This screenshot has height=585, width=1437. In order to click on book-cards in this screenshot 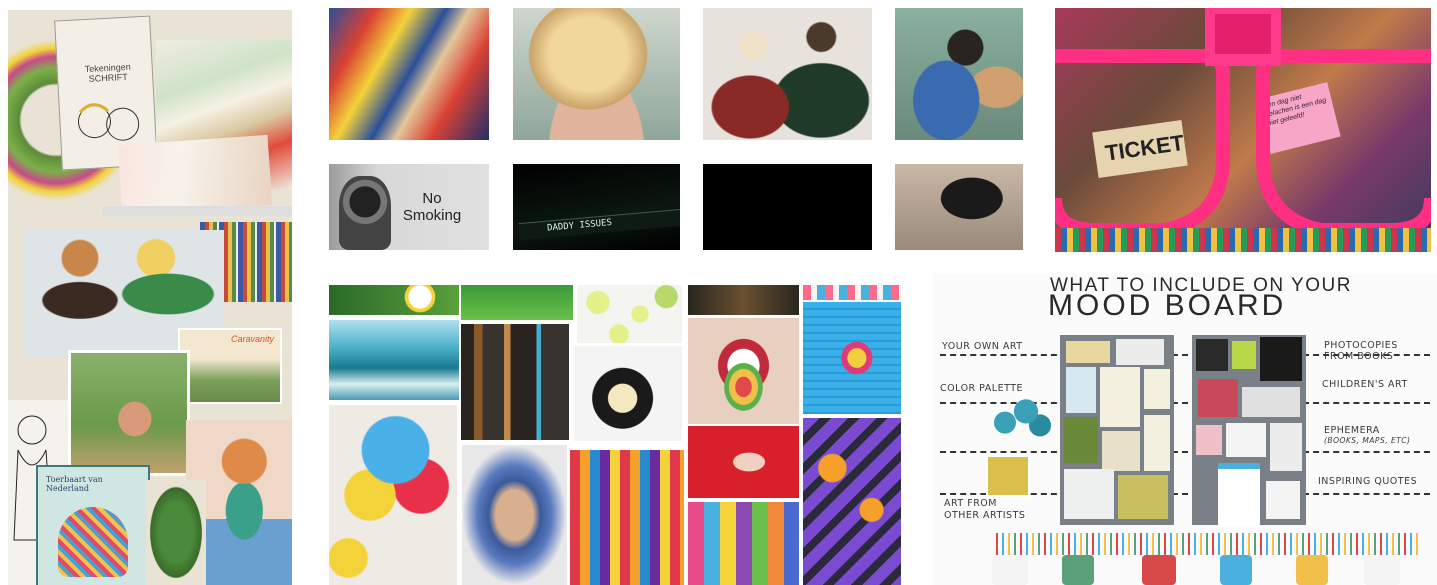, I will do `click(195, 175)`.